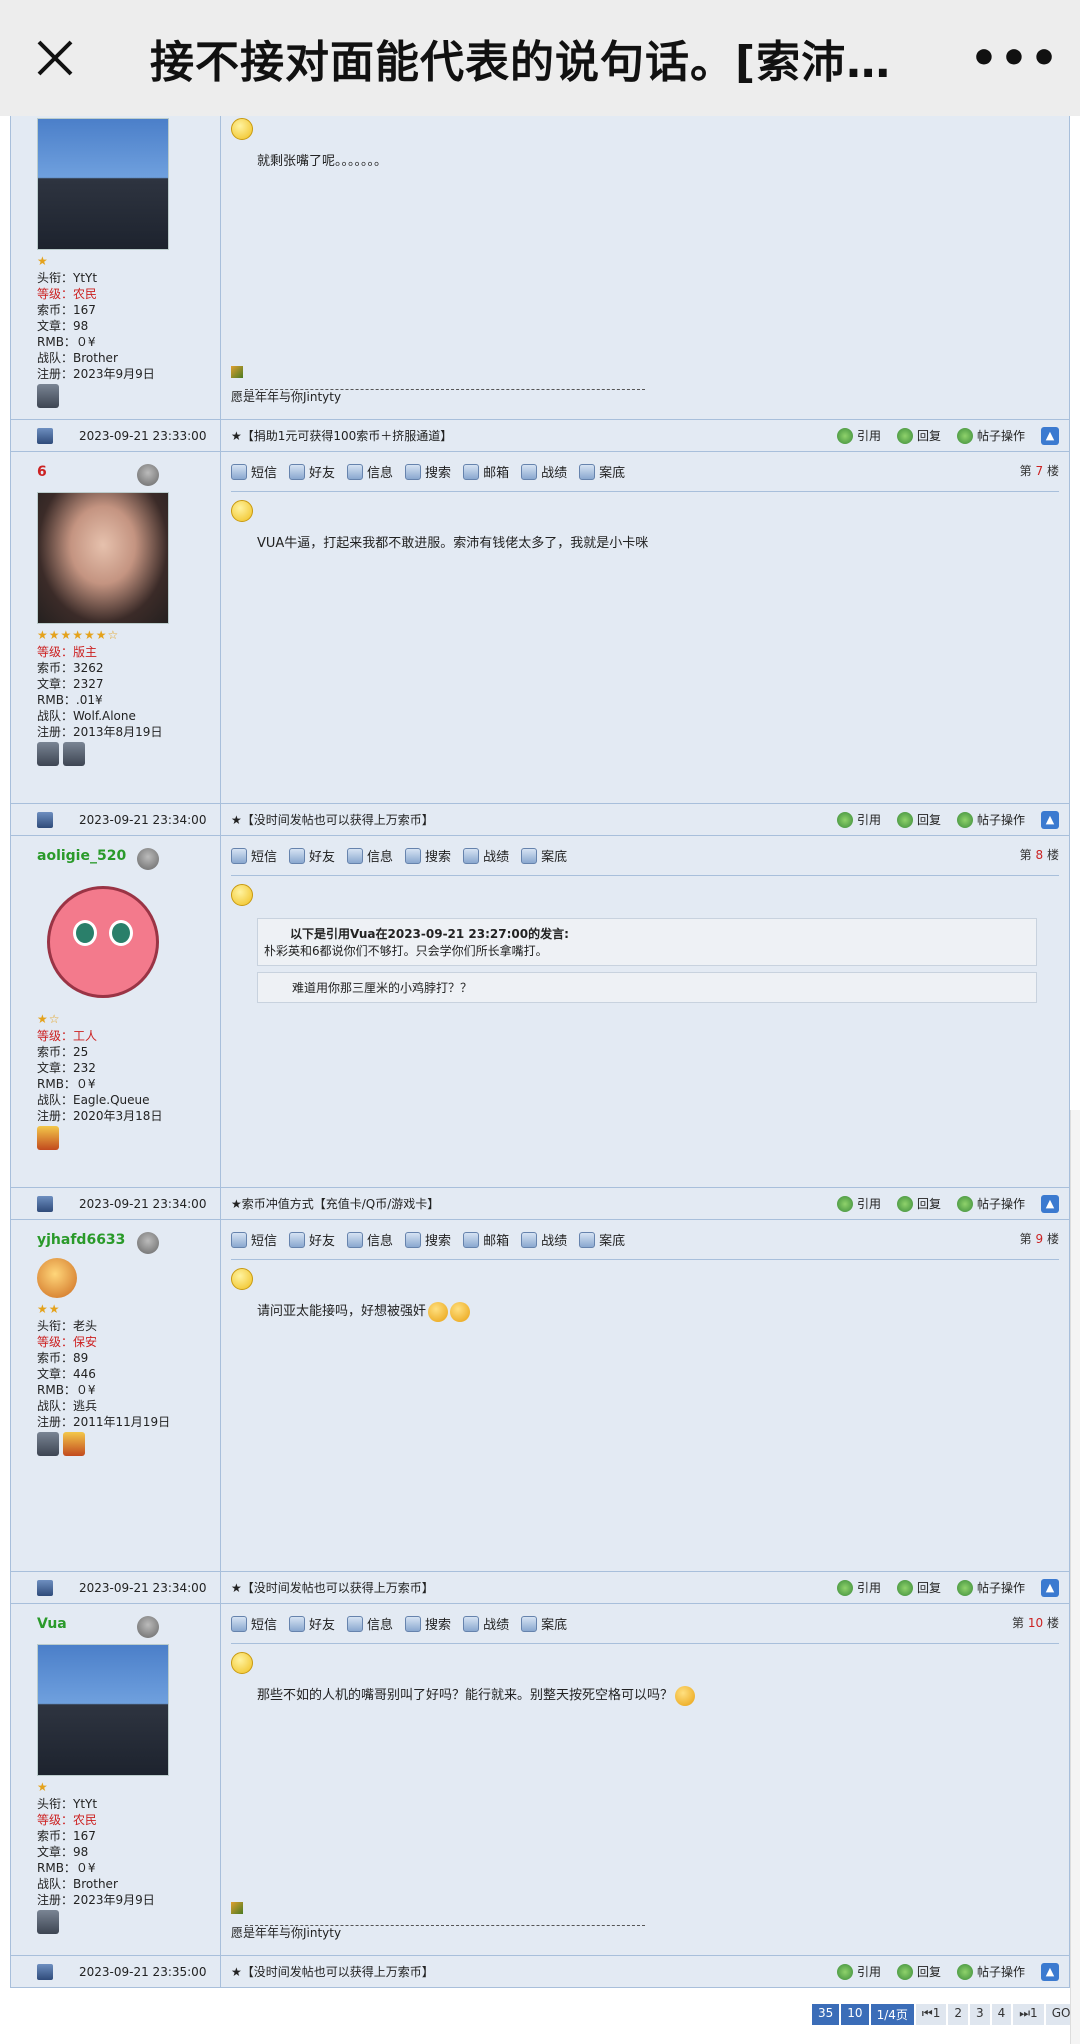  I want to click on post-time: 2023-09-21 23:35:00, so click(143, 1971).